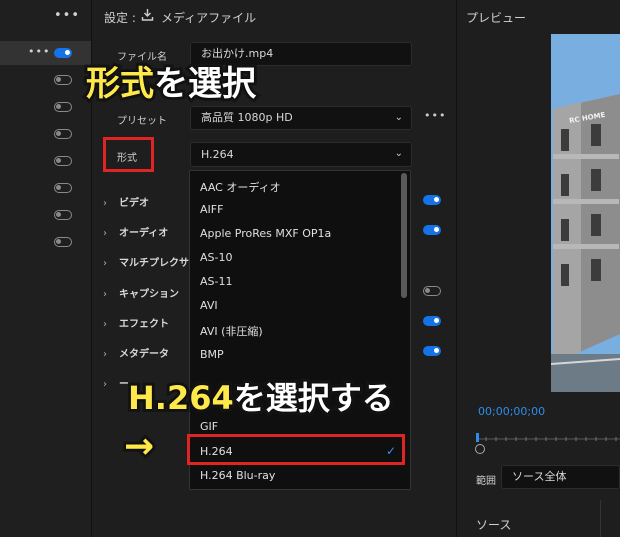  I want to click on preview-video-frame: RC HOME, so click(585, 213).